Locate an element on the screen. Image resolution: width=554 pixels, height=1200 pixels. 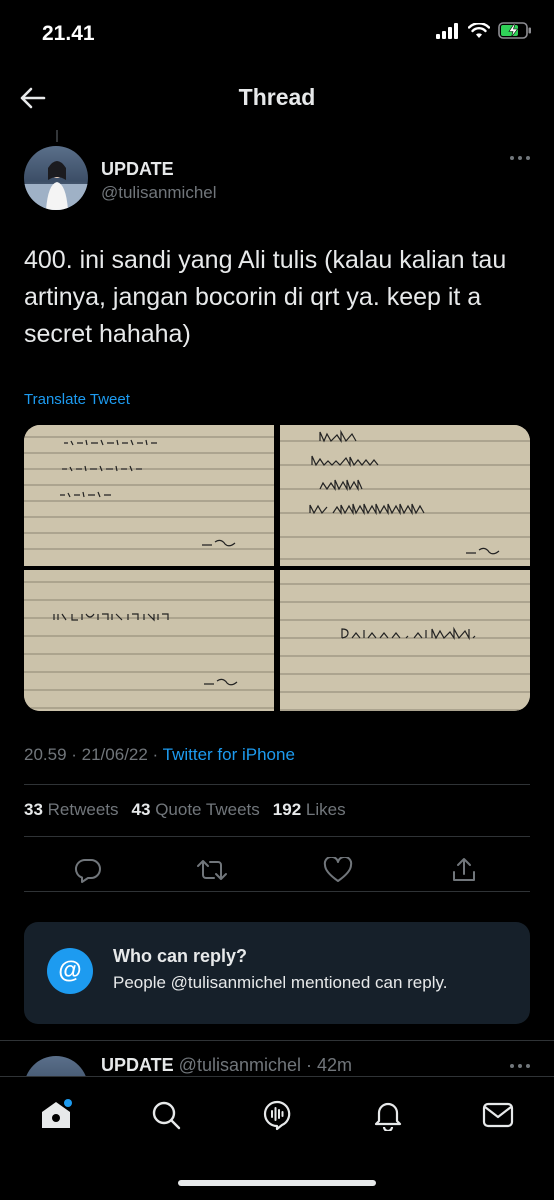
retweet-icon is located at coordinates (212, 870).